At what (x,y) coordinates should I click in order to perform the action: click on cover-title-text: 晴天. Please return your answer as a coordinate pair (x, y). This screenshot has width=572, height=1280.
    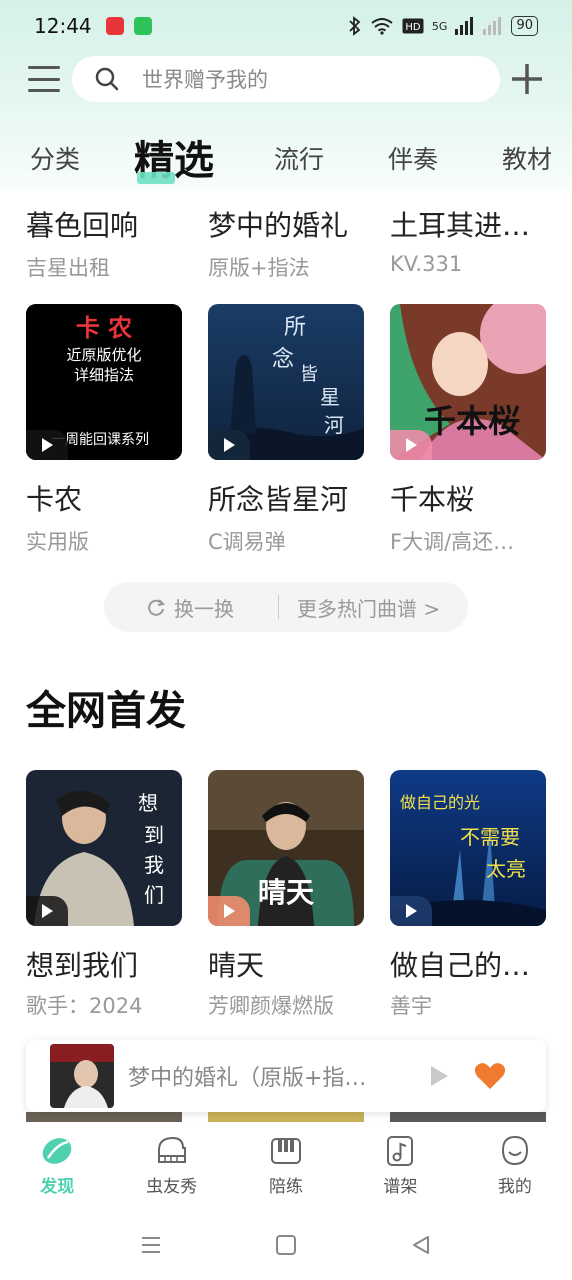
    Looking at the image, I should click on (286, 892).